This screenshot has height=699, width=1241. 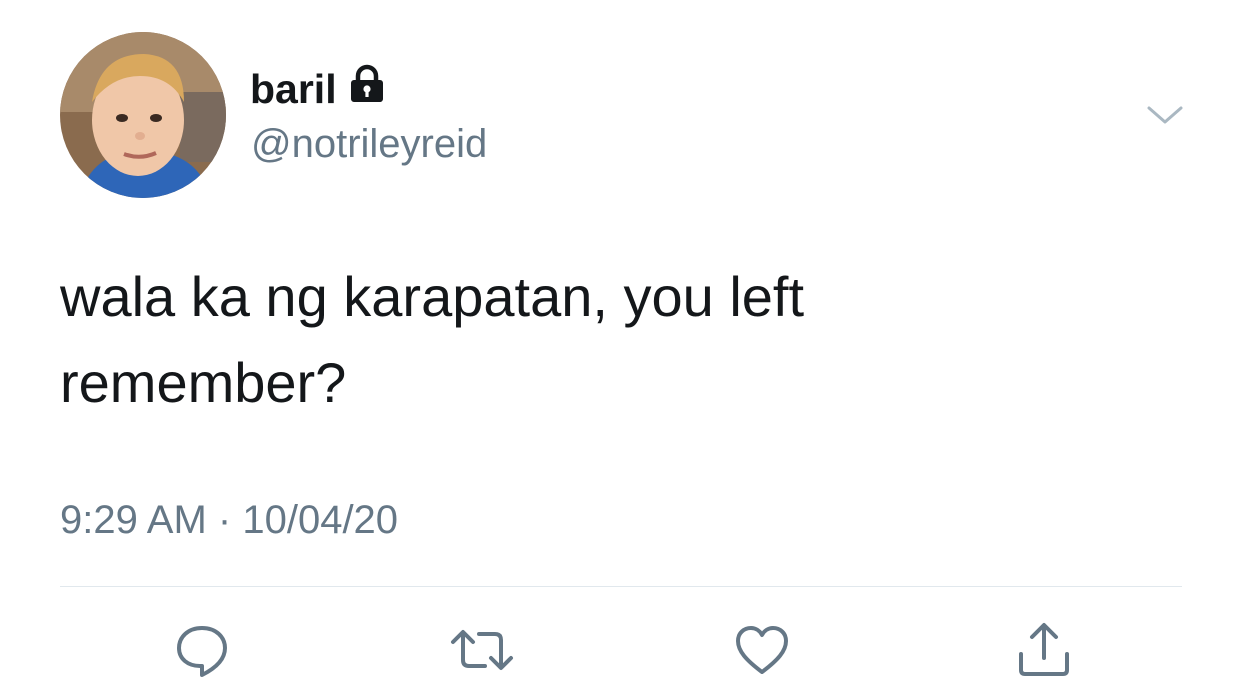 I want to click on share-icon, so click(x=1044, y=652).